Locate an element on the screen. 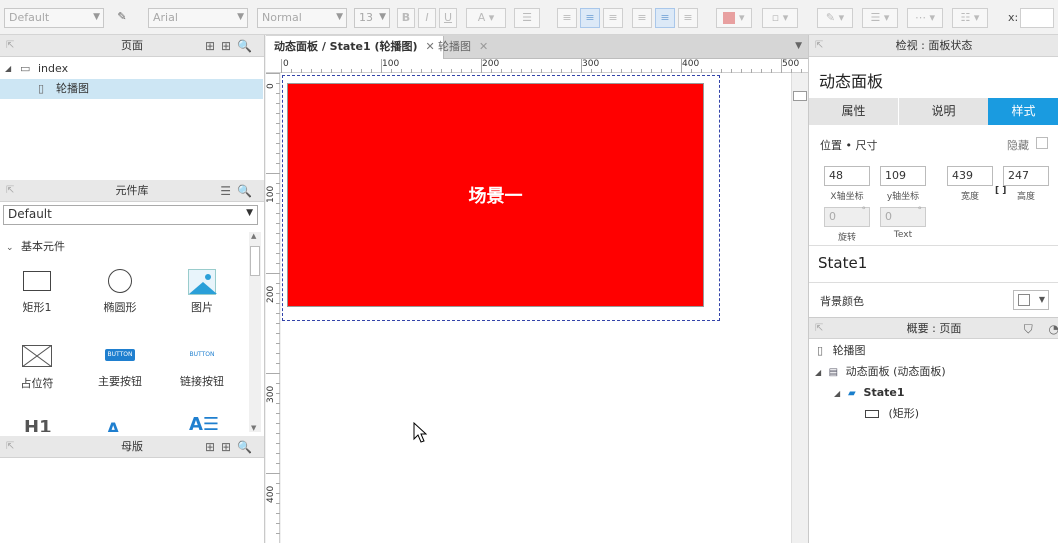 This screenshot has height=543, width=1058. font-color-icon: A ▾ is located at coordinates (486, 18).